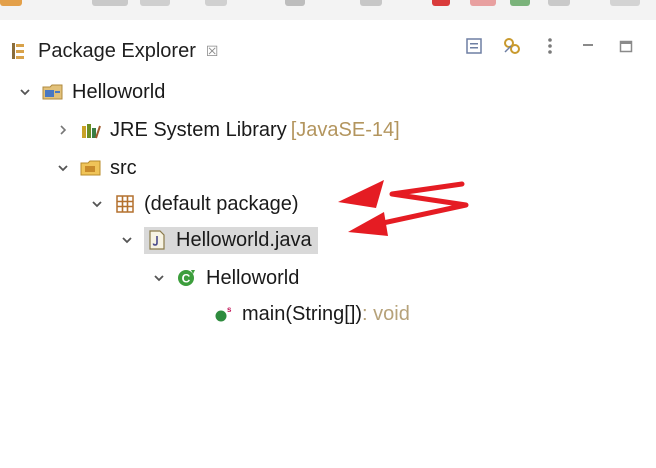 This screenshot has width=656, height=468. Describe the element at coordinates (368, 224) in the screenshot. I see `annotation-arrowhead-file` at that location.